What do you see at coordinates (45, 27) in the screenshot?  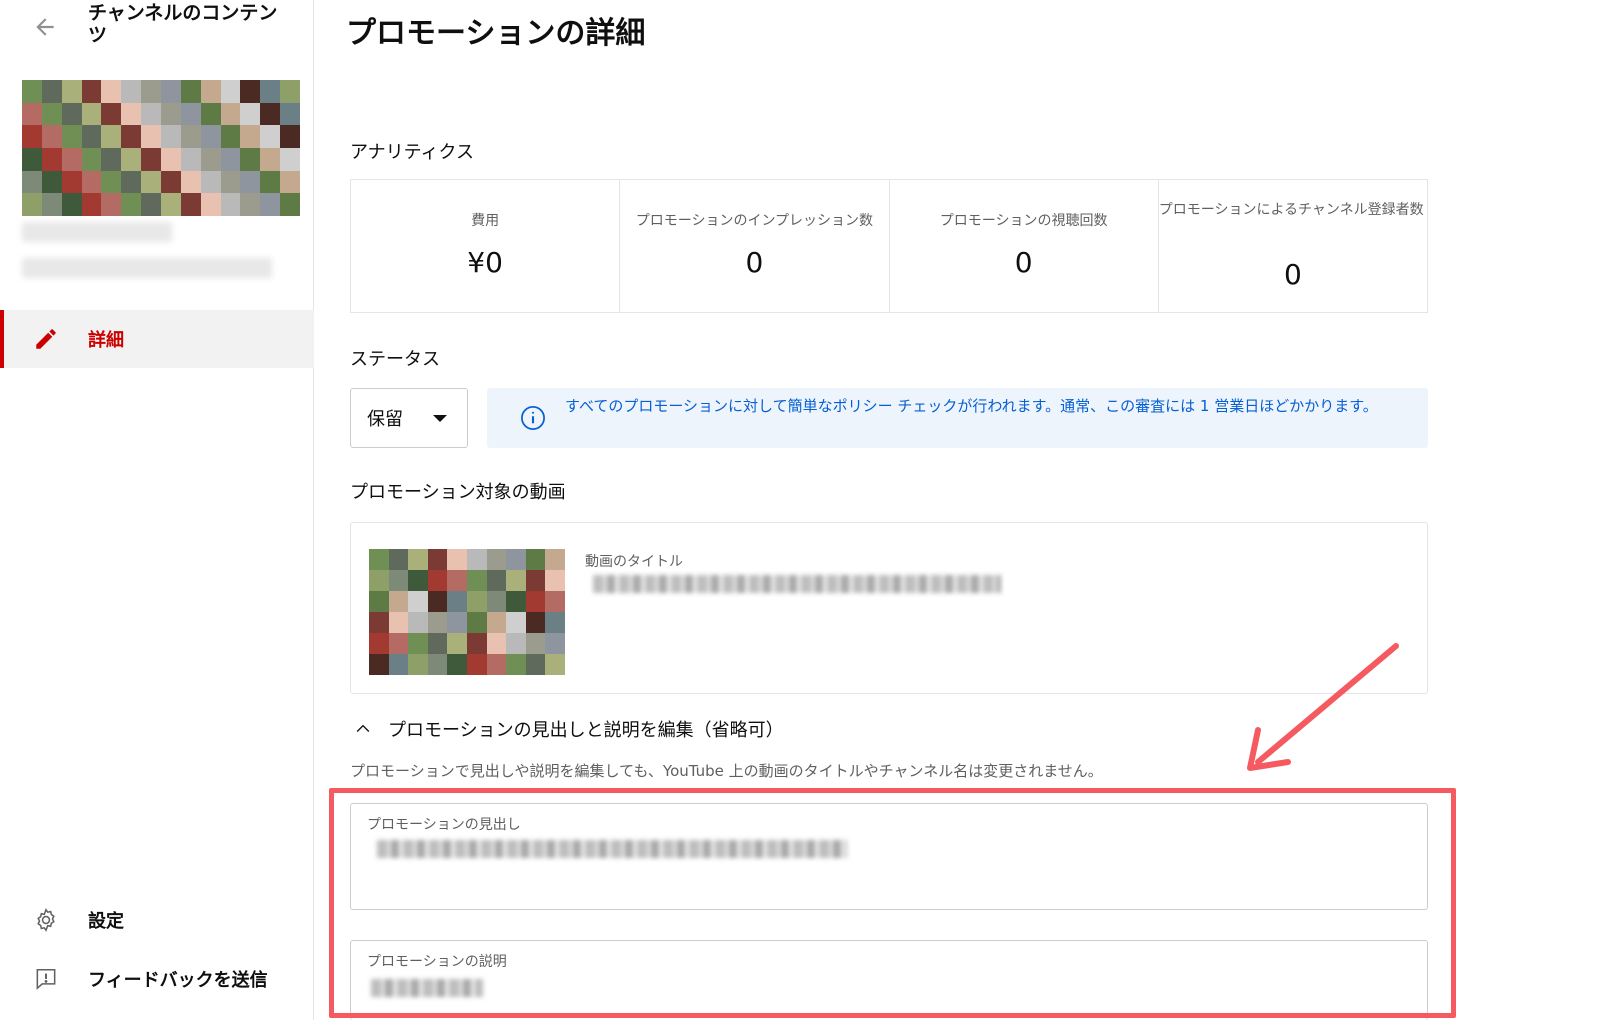 I see `back-arrow-icon` at bounding box center [45, 27].